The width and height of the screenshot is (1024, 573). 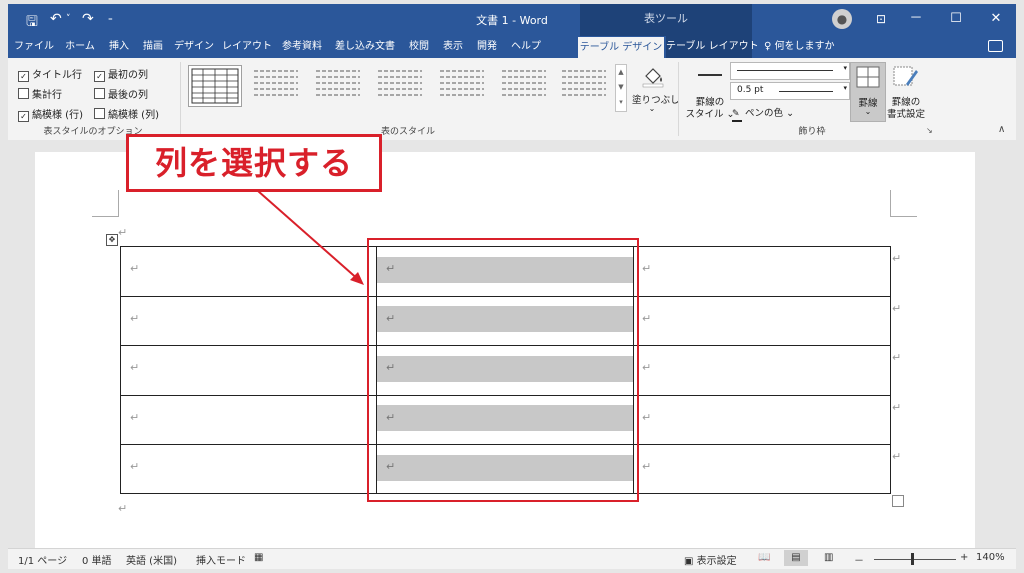 I want to click on tell-me-search: ♀ 何をしますか, so click(x=799, y=47).